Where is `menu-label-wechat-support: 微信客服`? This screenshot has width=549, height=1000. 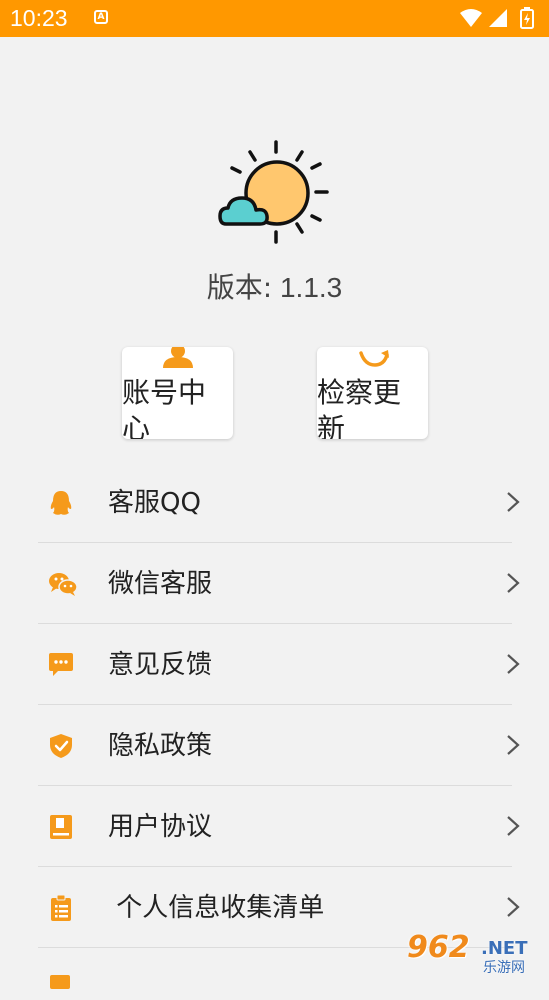 menu-label-wechat-support: 微信客服 is located at coordinates (160, 584).